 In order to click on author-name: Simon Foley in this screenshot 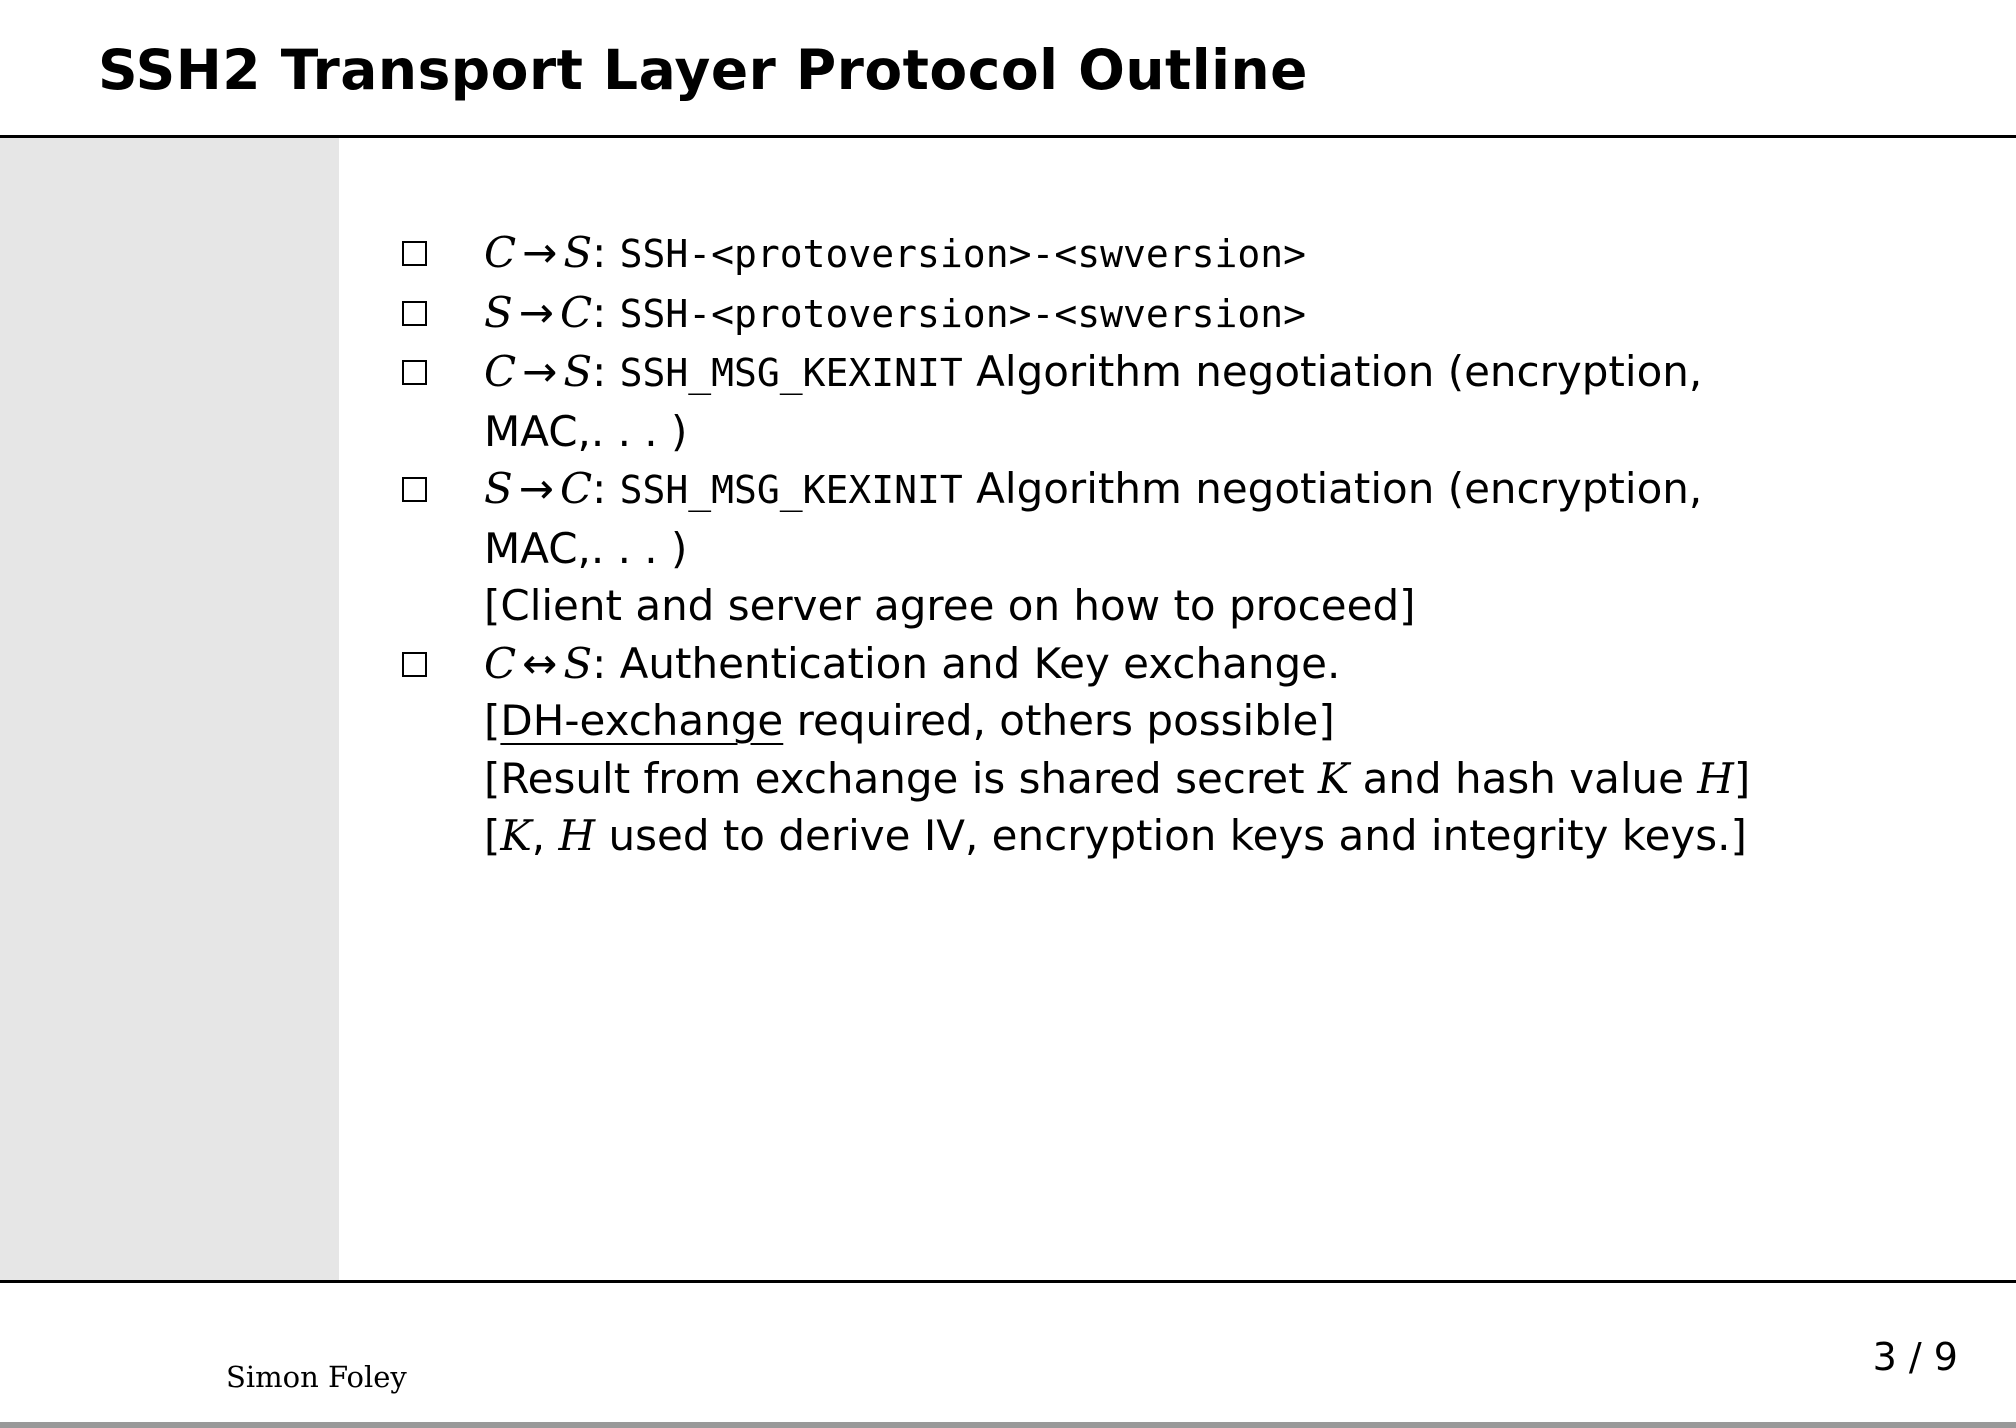, I will do `click(316, 1377)`.